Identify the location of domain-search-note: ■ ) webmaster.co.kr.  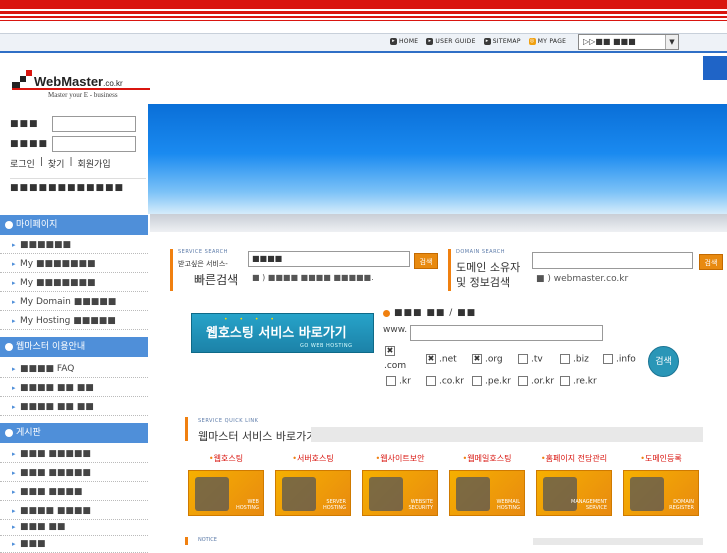
(582, 279).